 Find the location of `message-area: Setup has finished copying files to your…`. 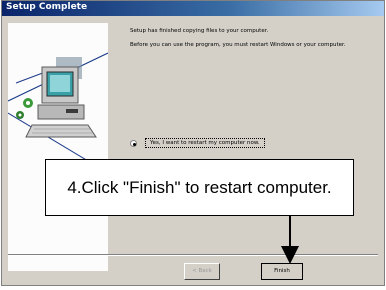

message-area: Setup has finished copying files to your… is located at coordinates (253, 41).